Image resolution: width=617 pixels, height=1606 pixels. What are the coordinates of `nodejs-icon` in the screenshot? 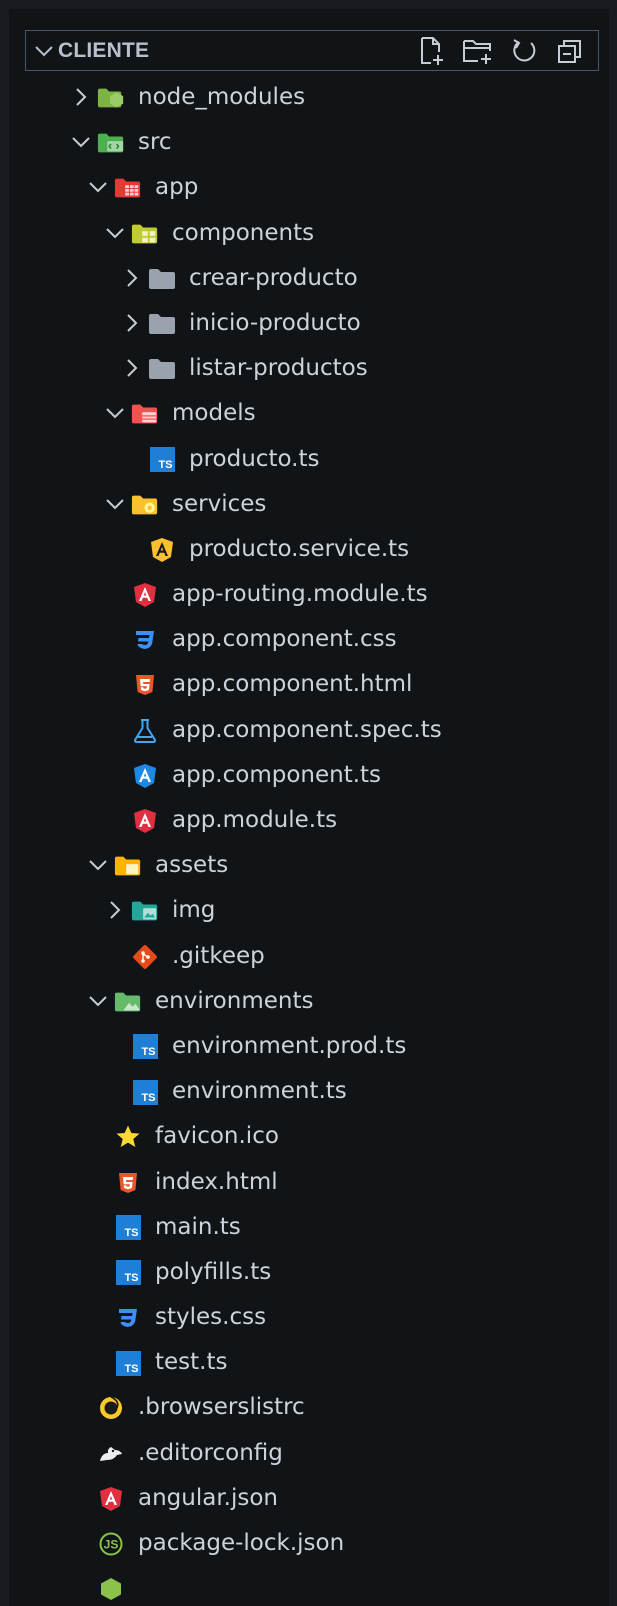 It's located at (111, 1589).